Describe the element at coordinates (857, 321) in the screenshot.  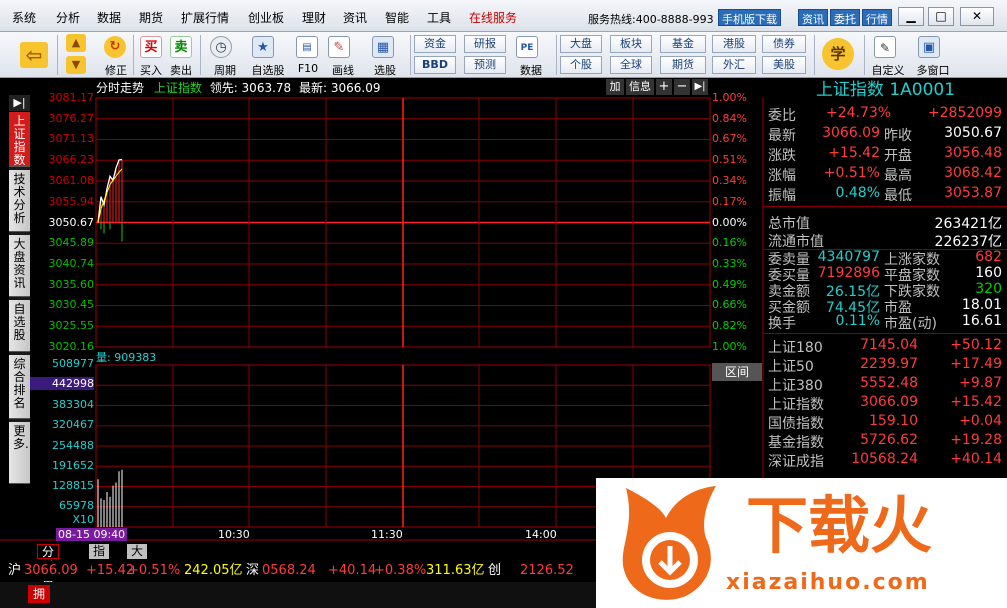
I see `value-turnover: 0.11%` at that location.